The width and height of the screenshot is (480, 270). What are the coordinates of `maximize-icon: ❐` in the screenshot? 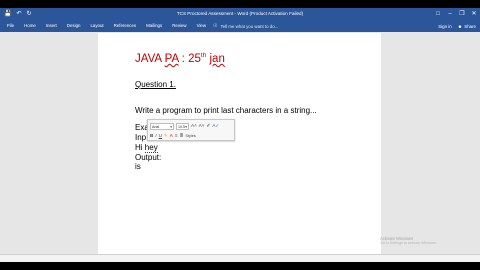 It's located at (462, 14).